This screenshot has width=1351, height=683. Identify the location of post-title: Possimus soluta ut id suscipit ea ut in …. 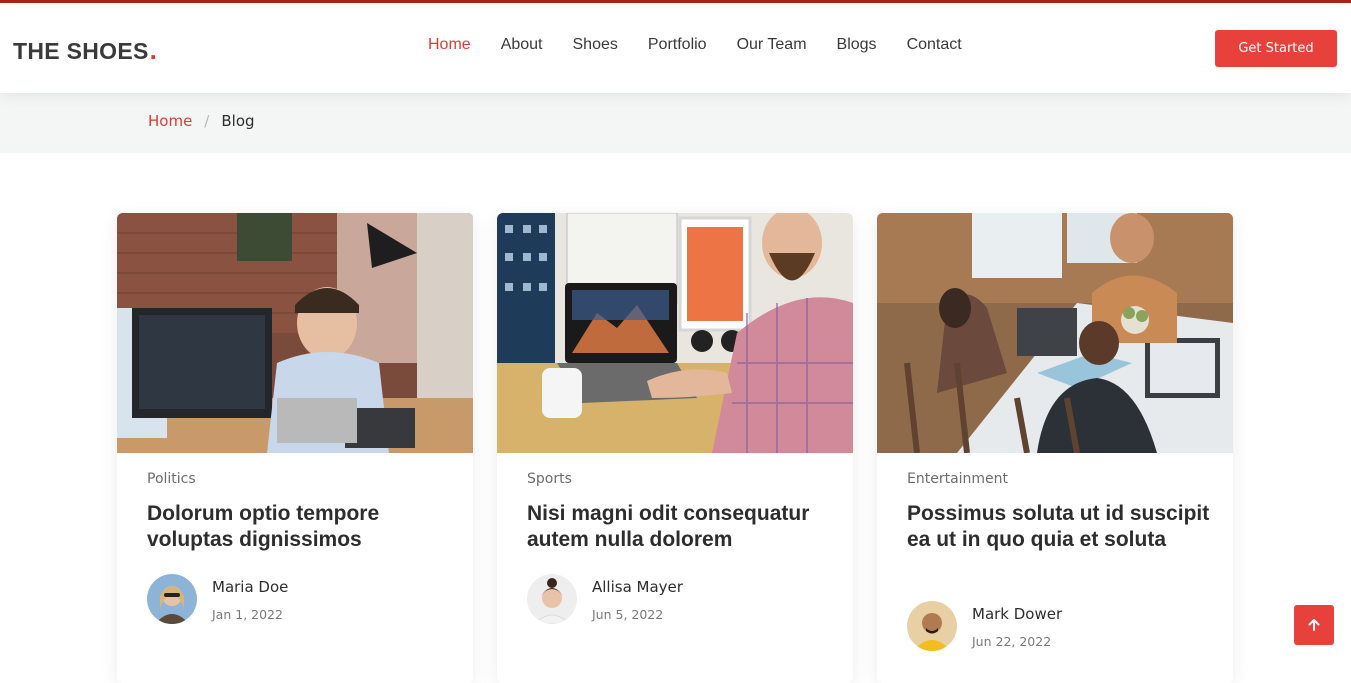
(1059, 527).